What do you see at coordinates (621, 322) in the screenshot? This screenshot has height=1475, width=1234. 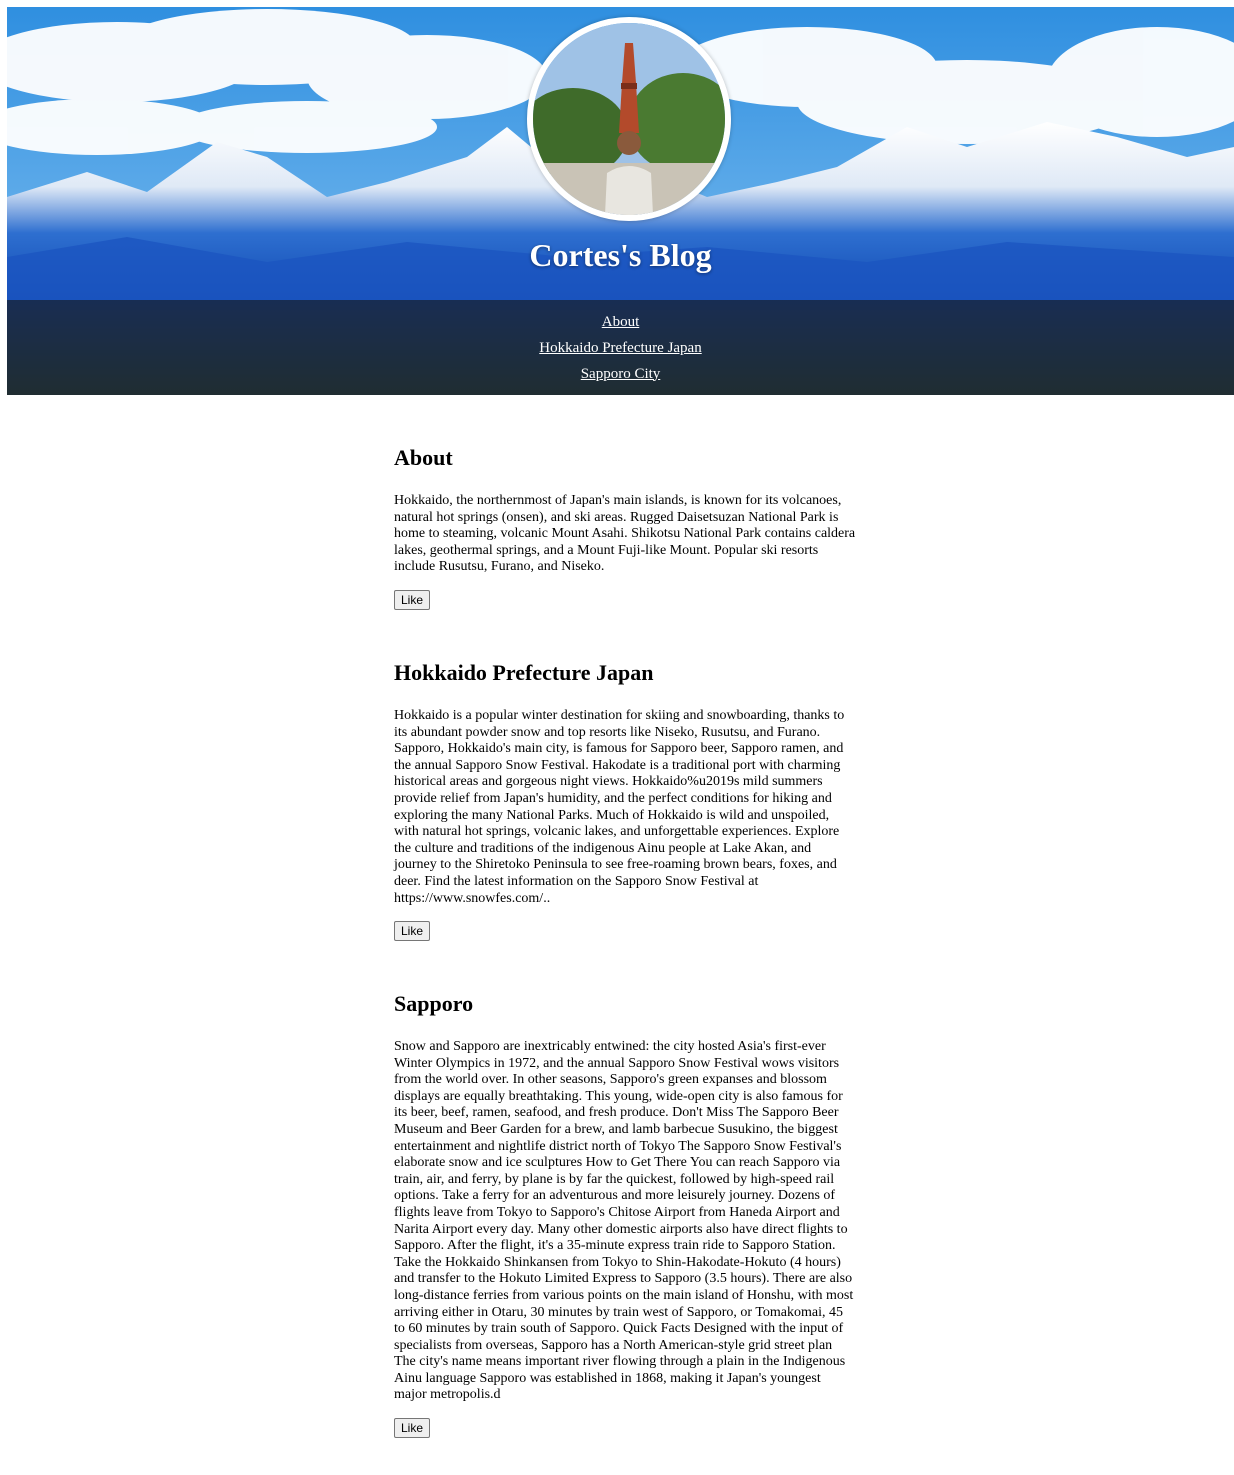 I see `nav-link-about: About` at bounding box center [621, 322].